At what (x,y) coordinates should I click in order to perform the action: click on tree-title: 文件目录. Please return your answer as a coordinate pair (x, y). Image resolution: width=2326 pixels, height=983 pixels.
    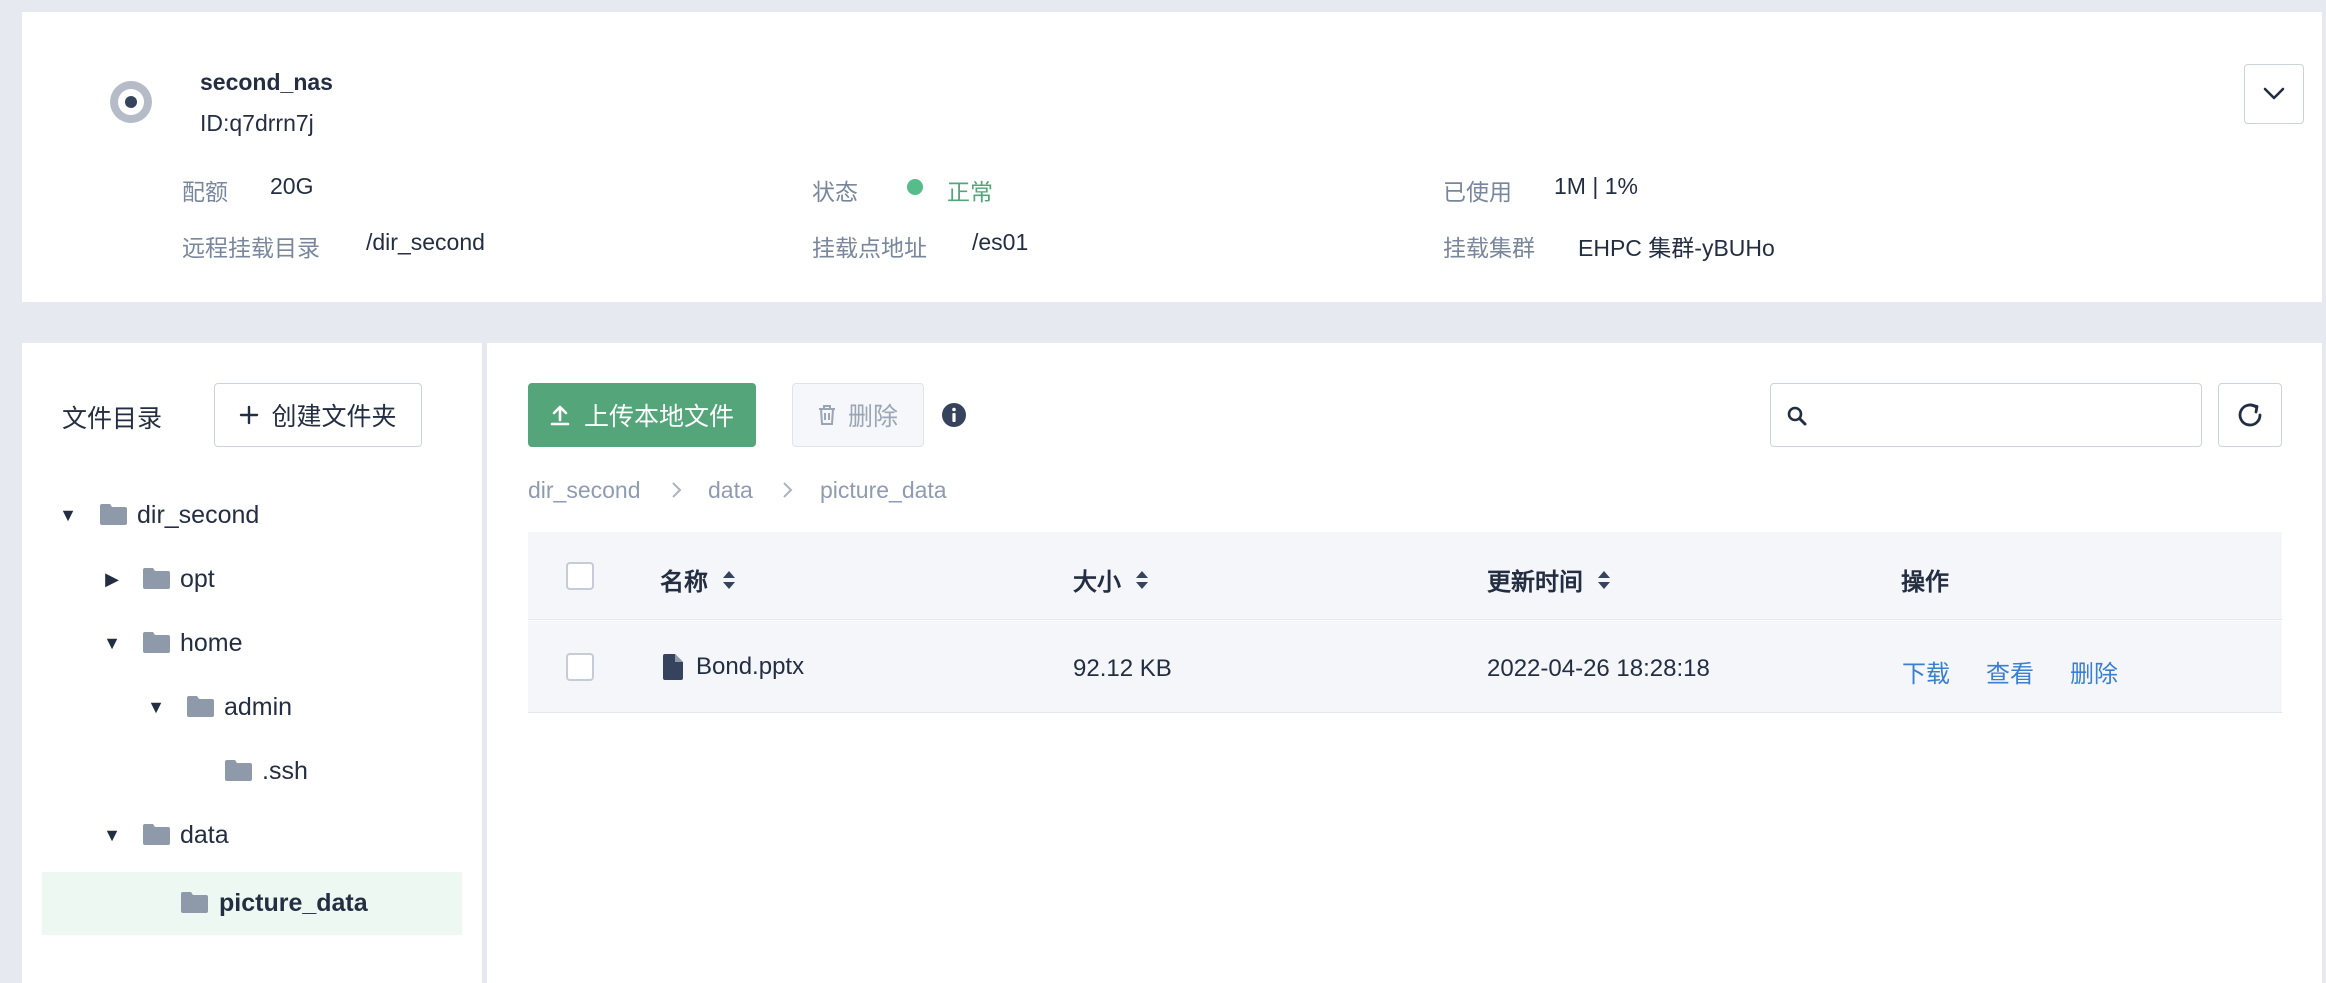
    Looking at the image, I should click on (112, 419).